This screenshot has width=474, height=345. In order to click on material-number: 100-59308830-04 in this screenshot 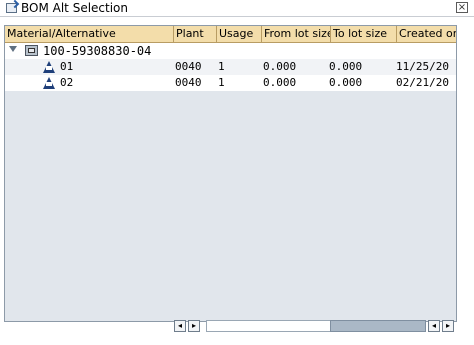, I will do `click(97, 51)`.